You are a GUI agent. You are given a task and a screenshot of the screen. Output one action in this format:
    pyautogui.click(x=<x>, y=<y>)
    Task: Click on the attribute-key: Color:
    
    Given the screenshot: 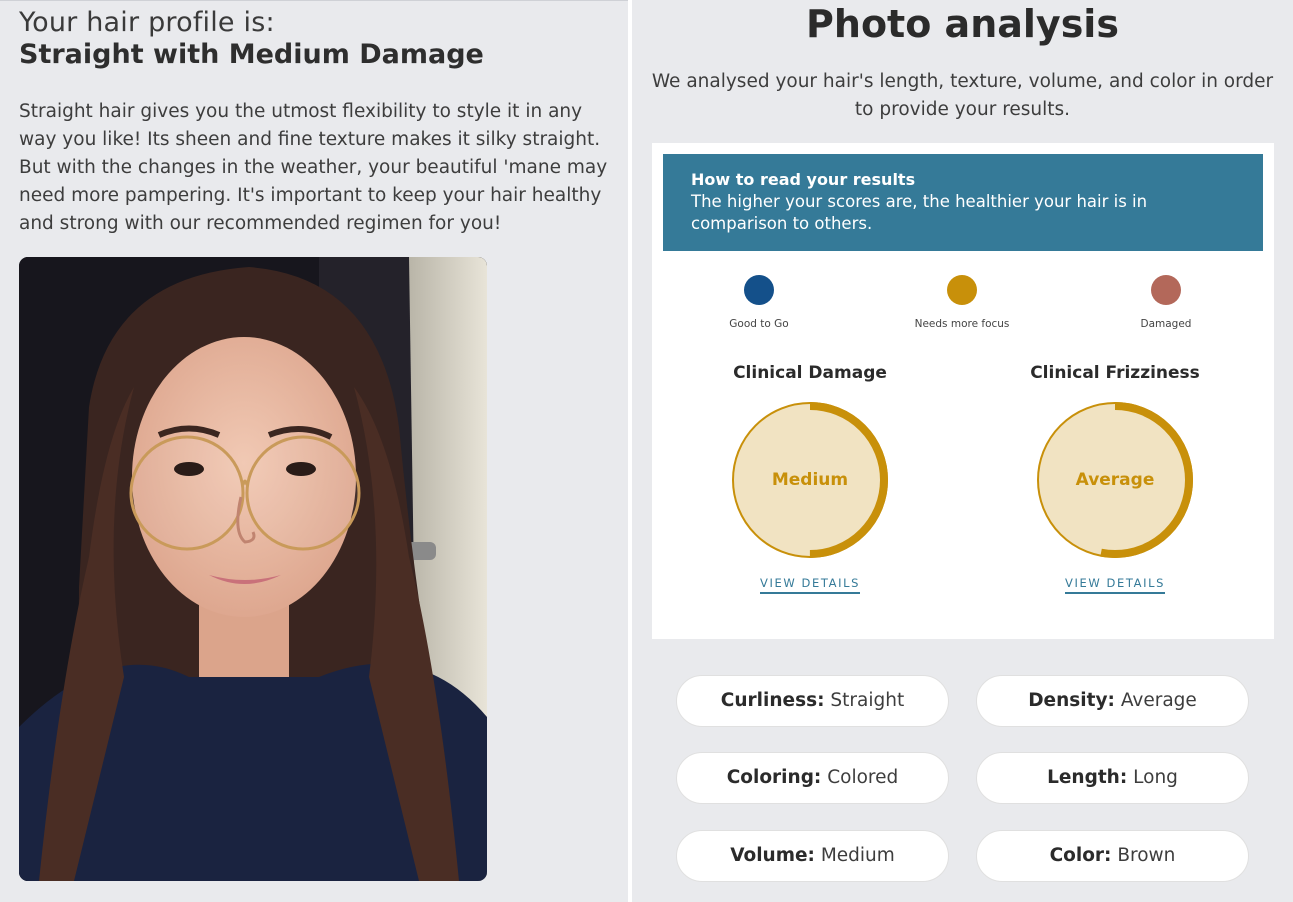 What is the action you would take?
    pyautogui.click(x=1080, y=855)
    